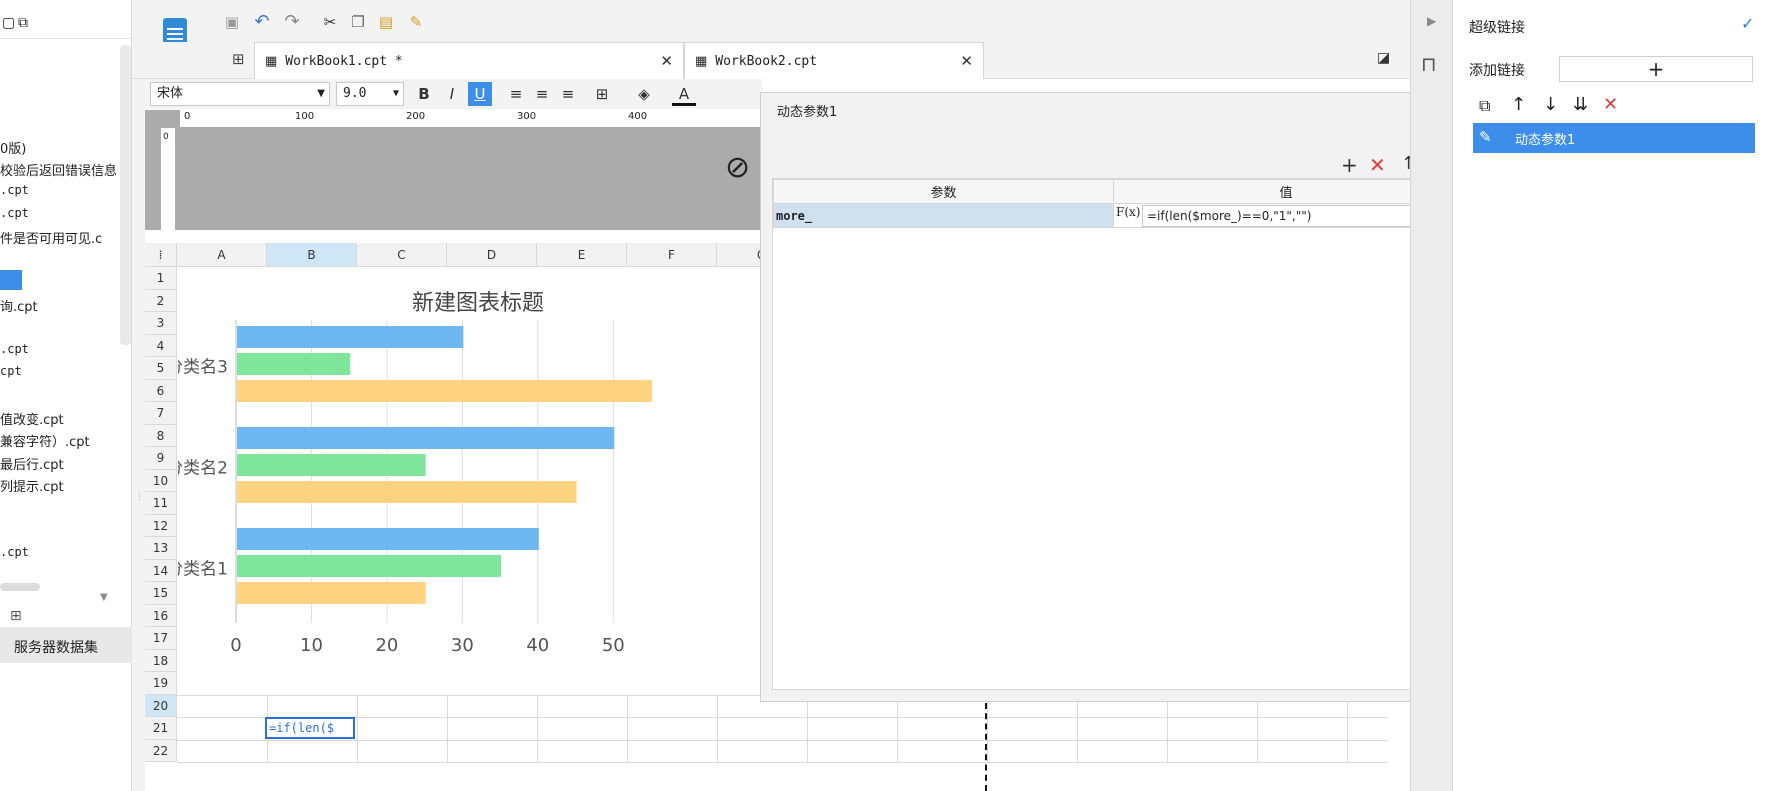 The width and height of the screenshot is (1765, 791). What do you see at coordinates (161, 413) in the screenshot?
I see `row-header: 7` at bounding box center [161, 413].